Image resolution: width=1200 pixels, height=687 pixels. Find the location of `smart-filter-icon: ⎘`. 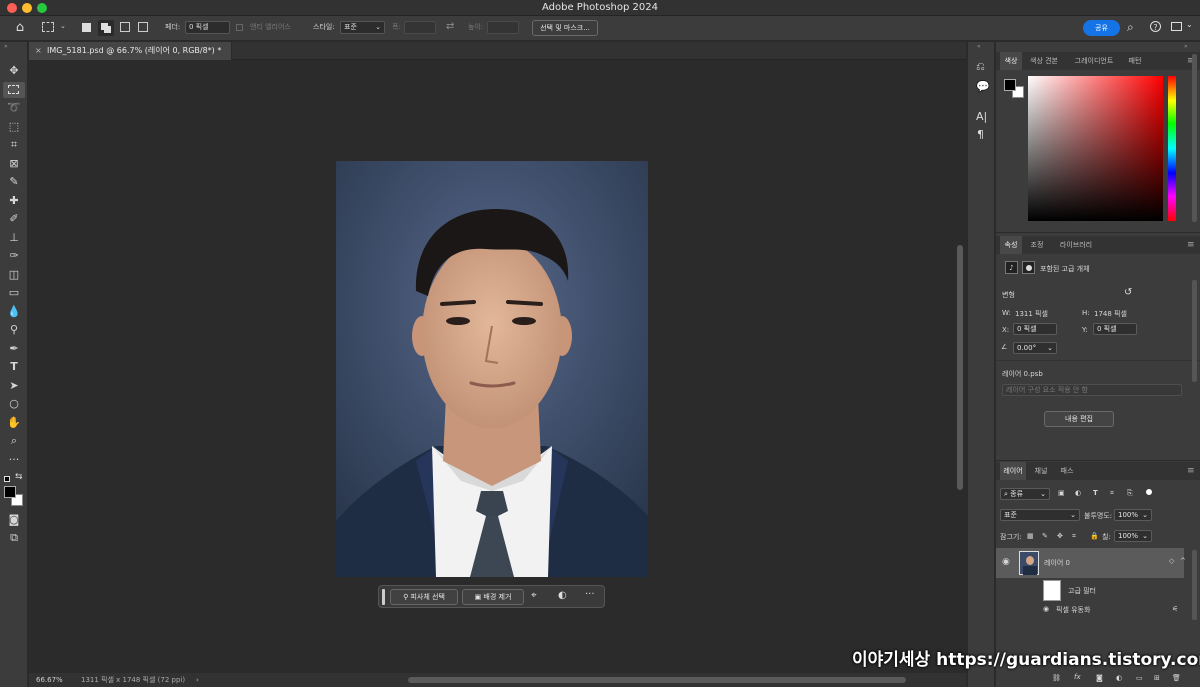

smart-filter-icon: ⎘ is located at coordinates (1130, 493).